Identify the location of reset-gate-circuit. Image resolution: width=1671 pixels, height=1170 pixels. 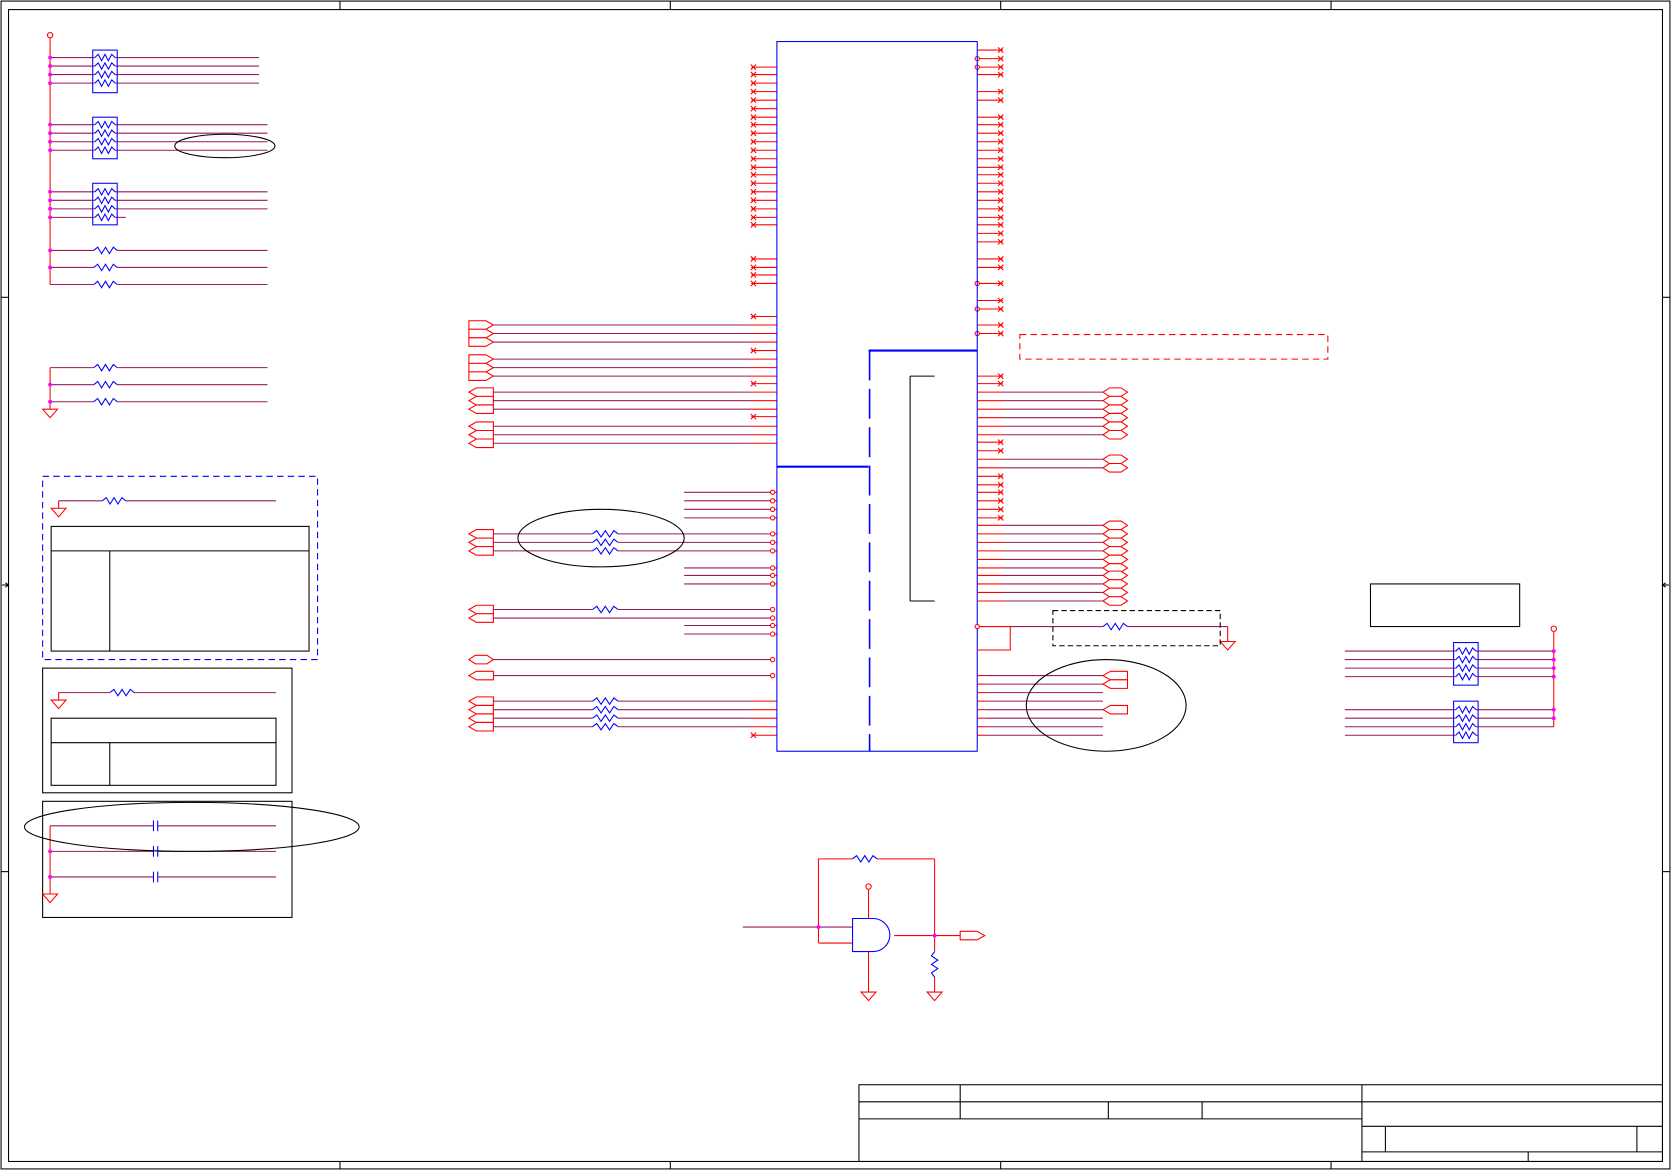
(864, 928).